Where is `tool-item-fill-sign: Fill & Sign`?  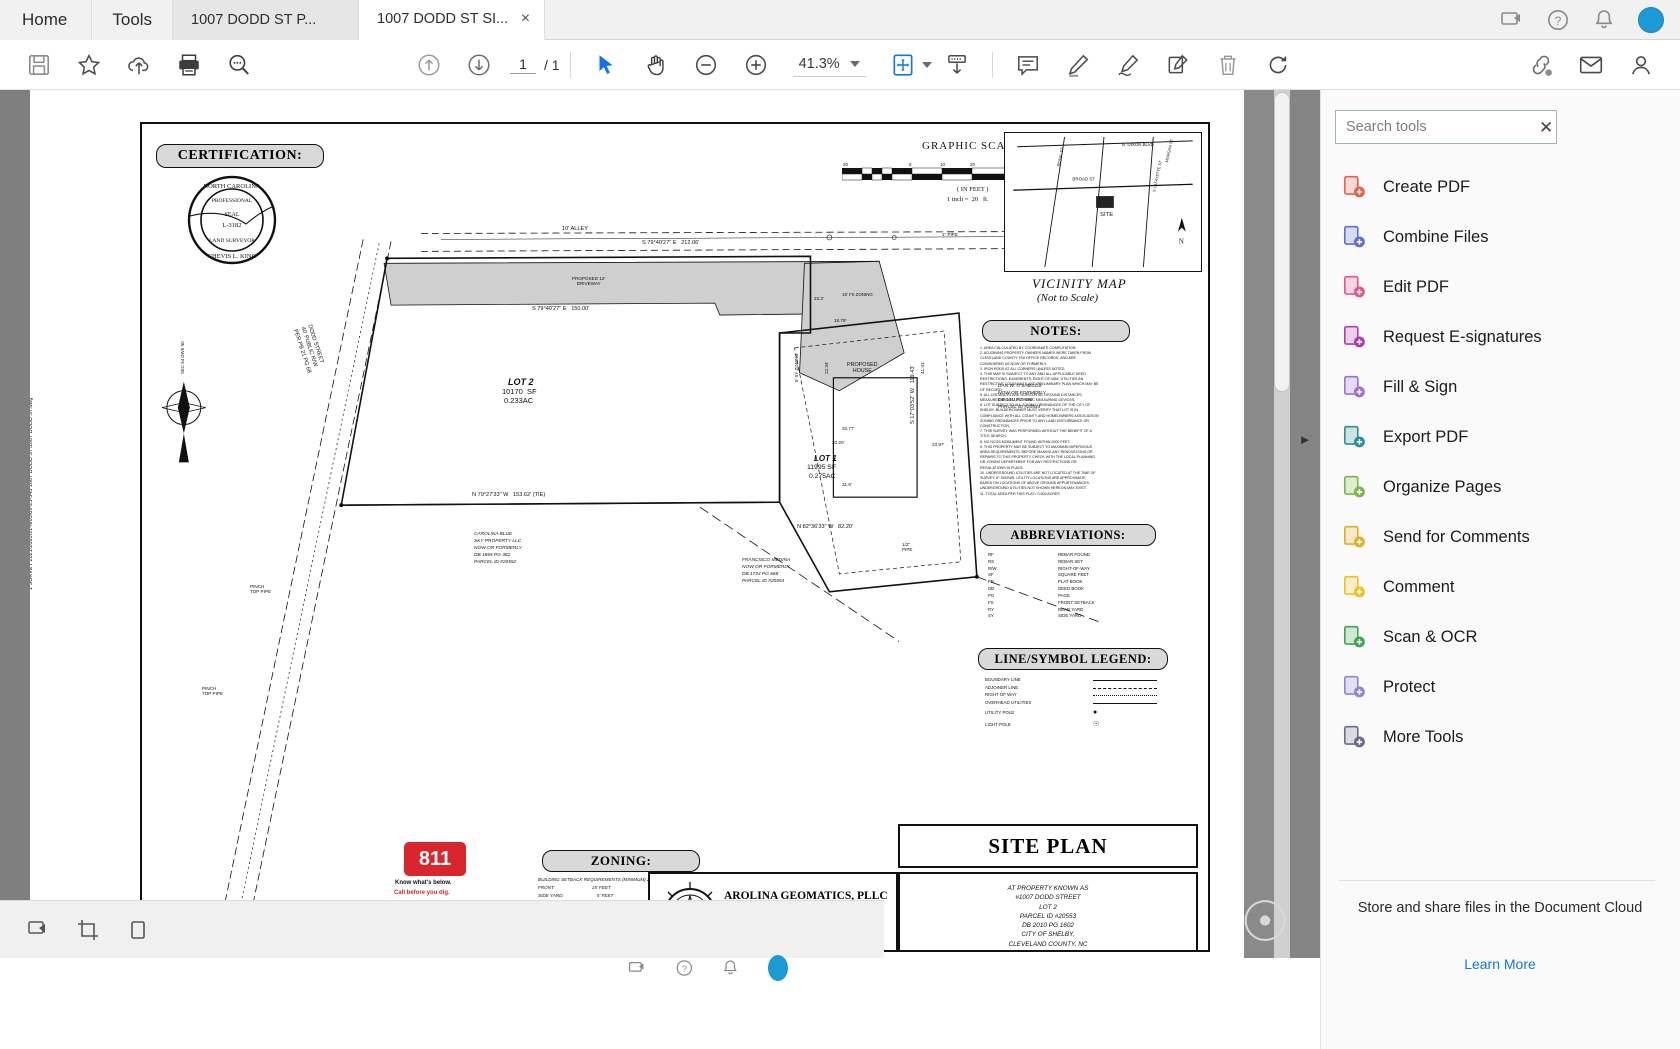 tool-item-fill-sign: Fill & Sign is located at coordinates (1500, 387).